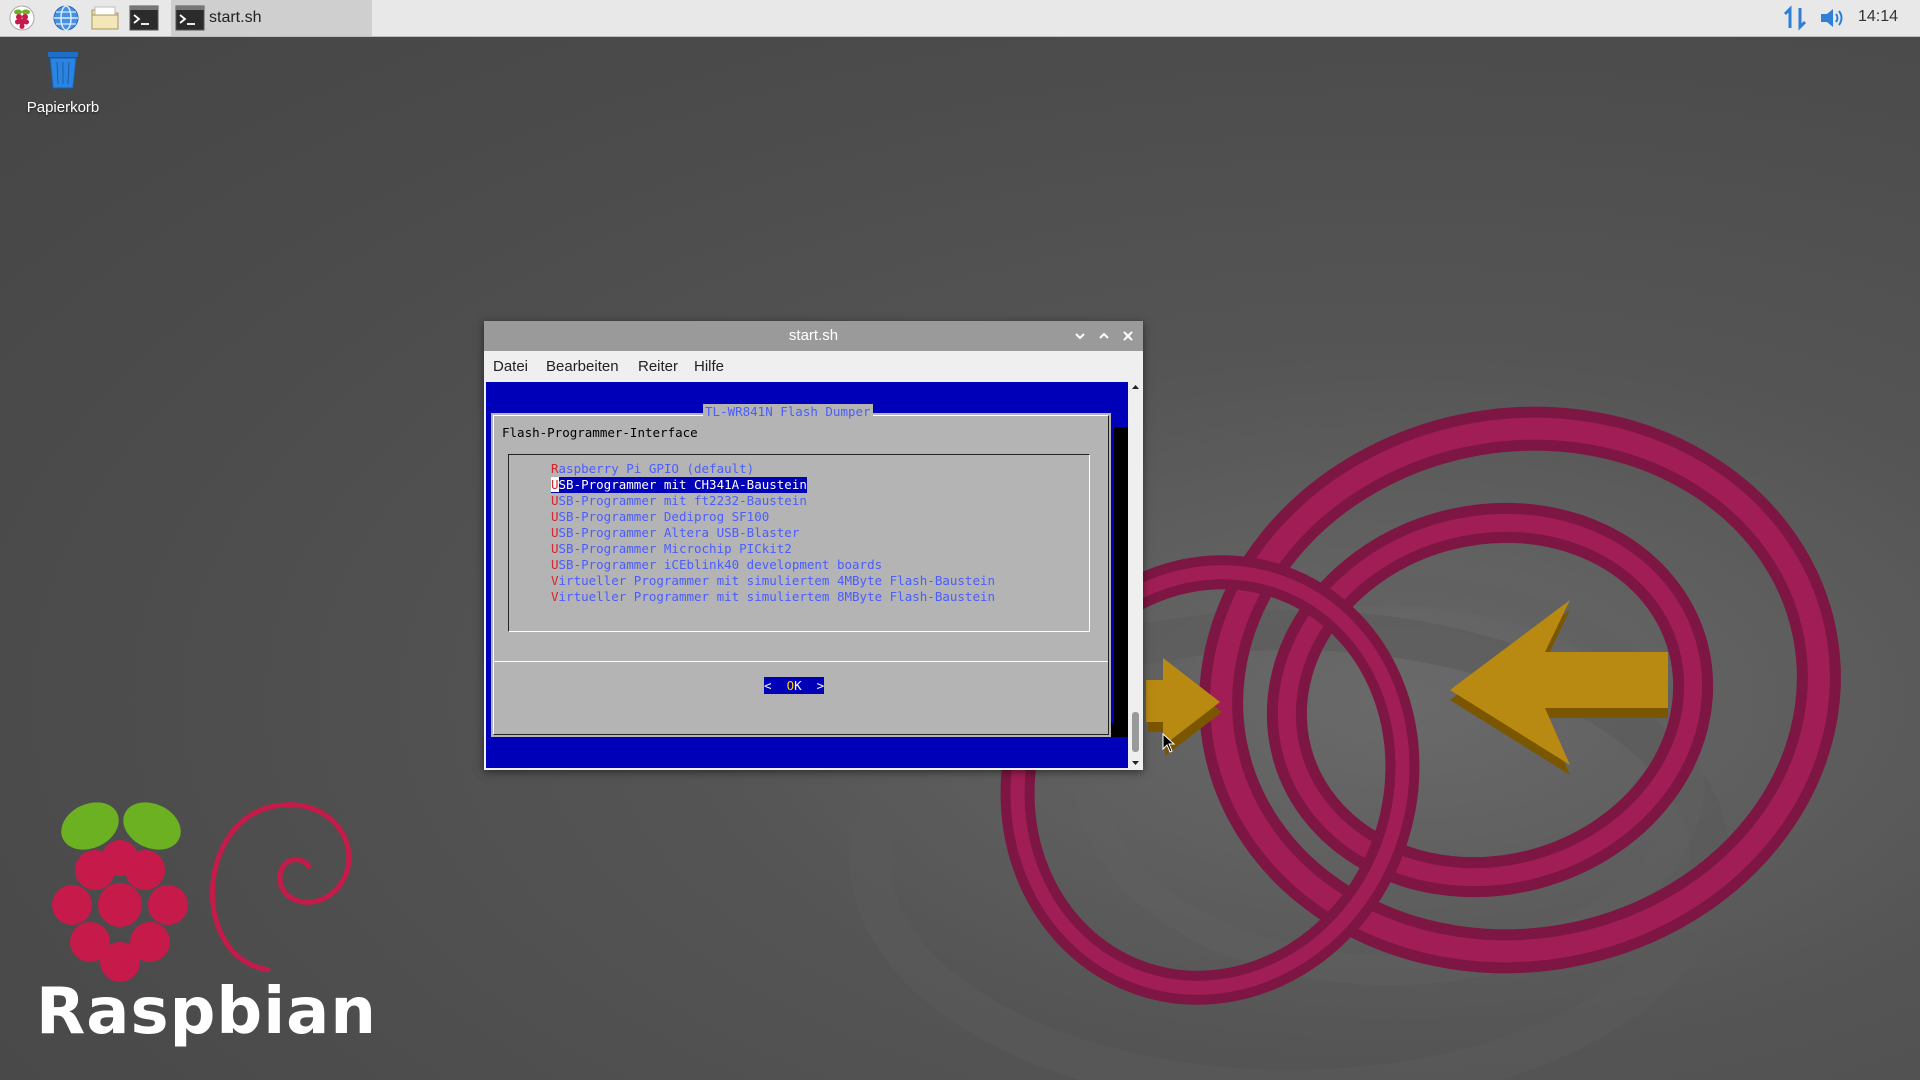  I want to click on menu-reiter: Reiter, so click(658, 366).